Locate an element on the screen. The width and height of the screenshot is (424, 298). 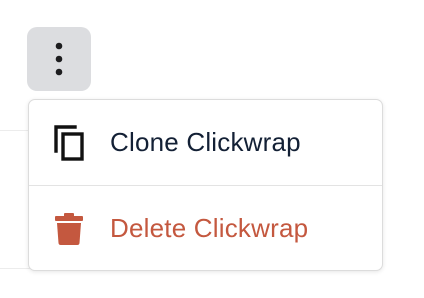
trash-icon is located at coordinates (69, 229).